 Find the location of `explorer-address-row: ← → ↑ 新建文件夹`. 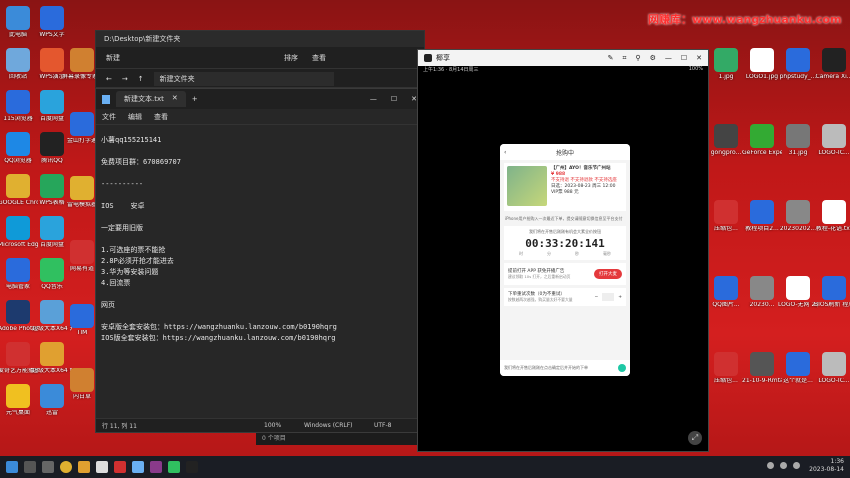

explorer-address-row: ← → ↑ 新建文件夹 is located at coordinates (260, 79).